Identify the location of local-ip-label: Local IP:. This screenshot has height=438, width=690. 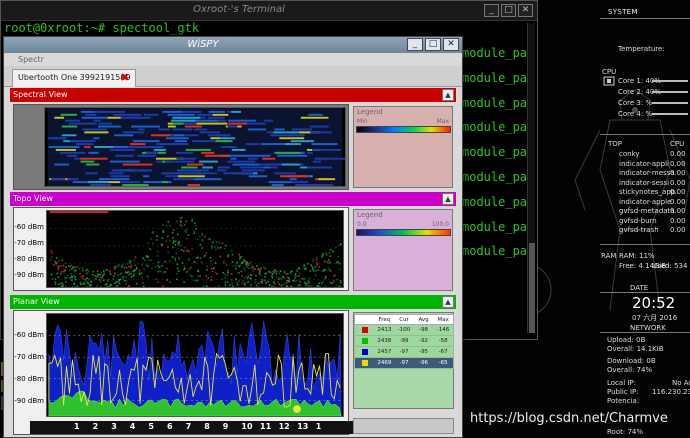
(622, 383).